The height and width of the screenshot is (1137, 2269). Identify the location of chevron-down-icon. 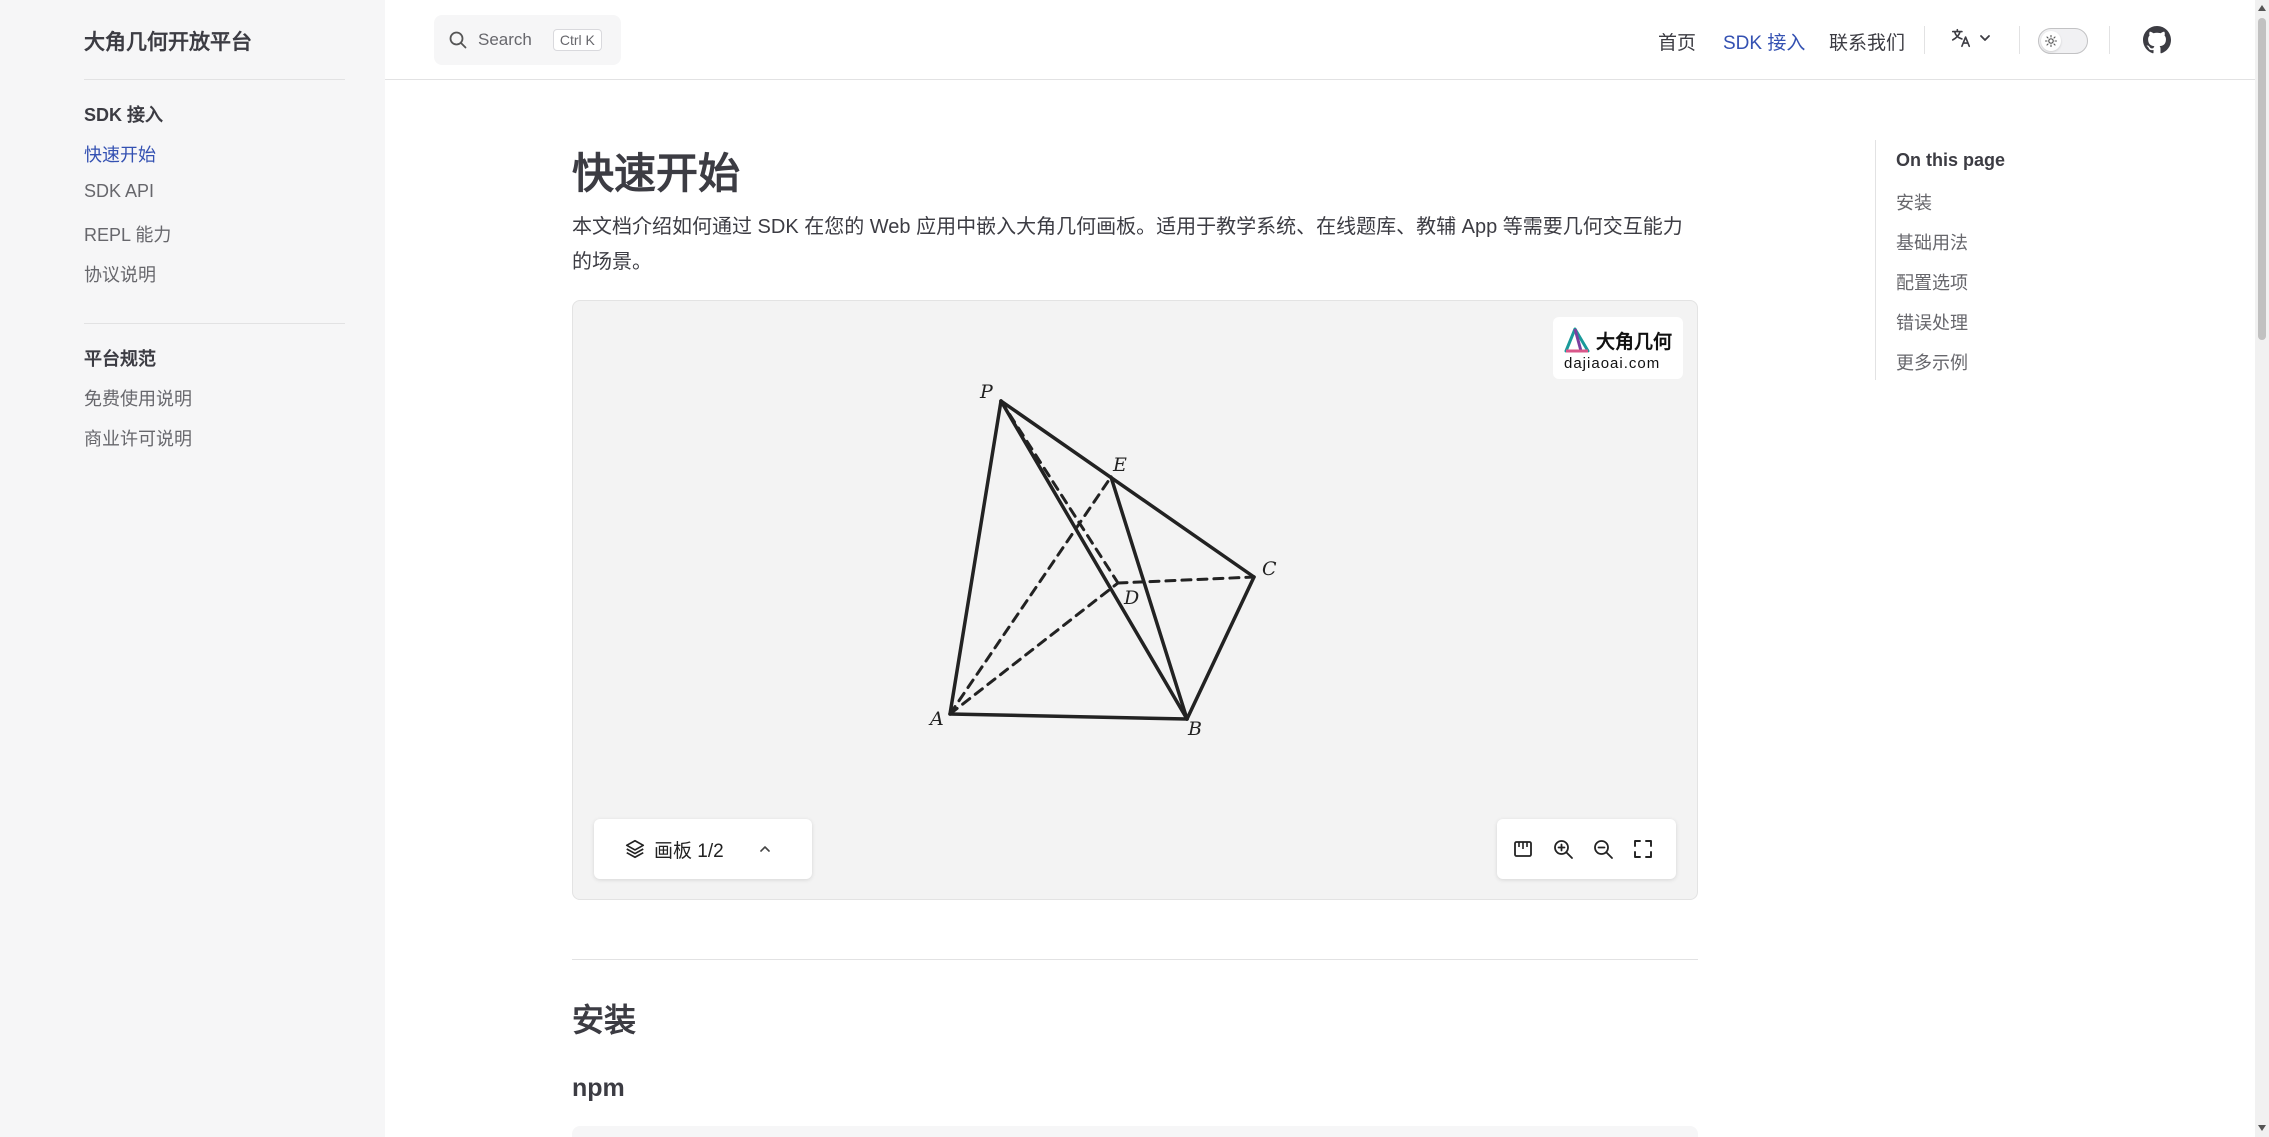
(1985, 38).